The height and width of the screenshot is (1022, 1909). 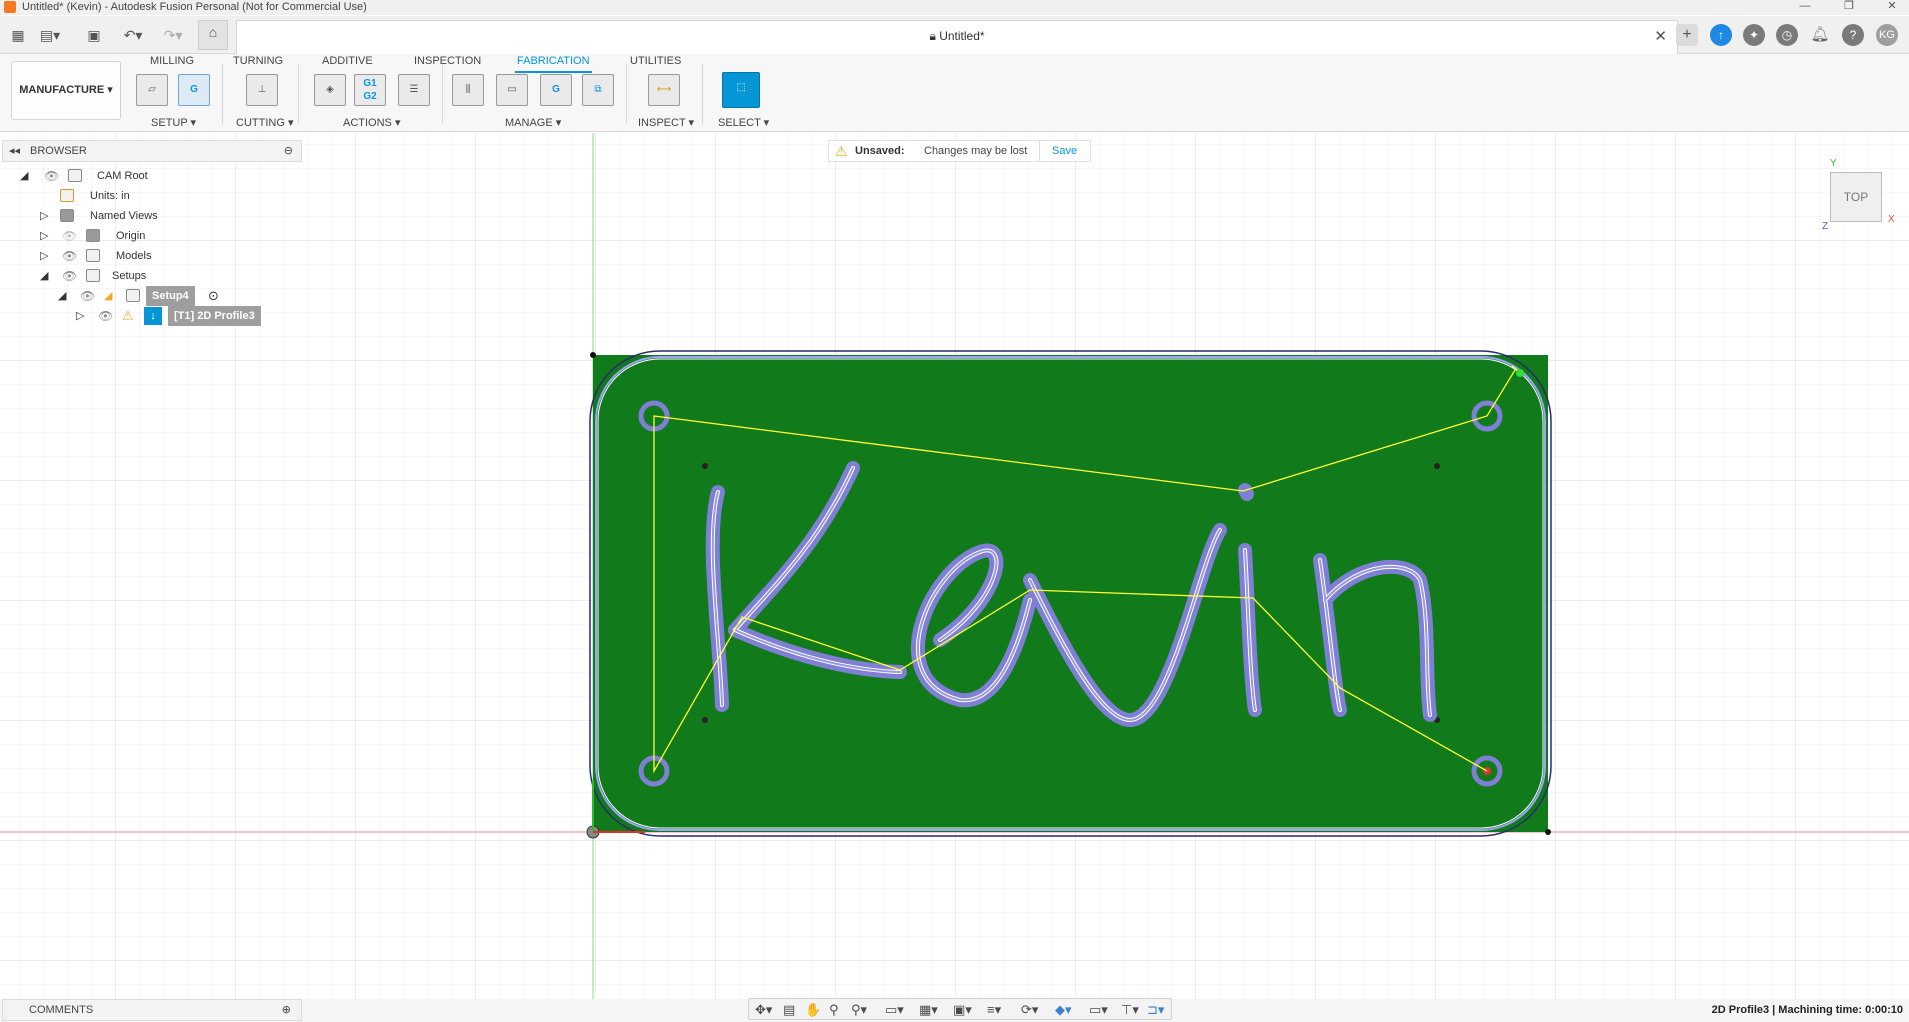 What do you see at coordinates (133, 35) in the screenshot?
I see `undo-icon: ↶▾` at bounding box center [133, 35].